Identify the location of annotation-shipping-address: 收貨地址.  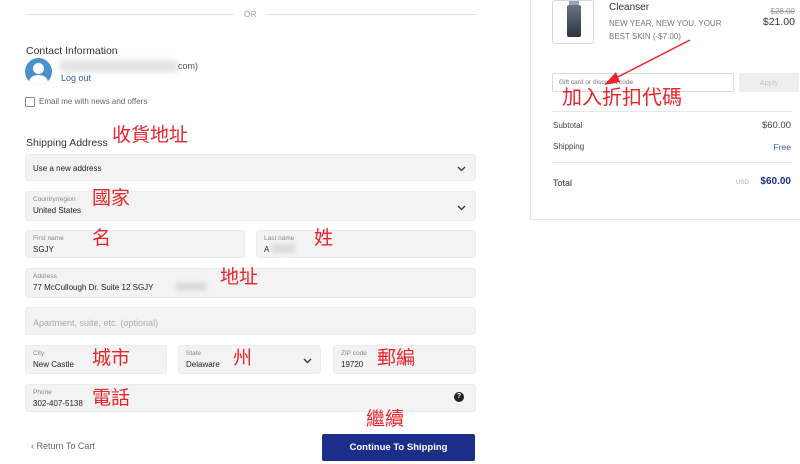
(150, 135).